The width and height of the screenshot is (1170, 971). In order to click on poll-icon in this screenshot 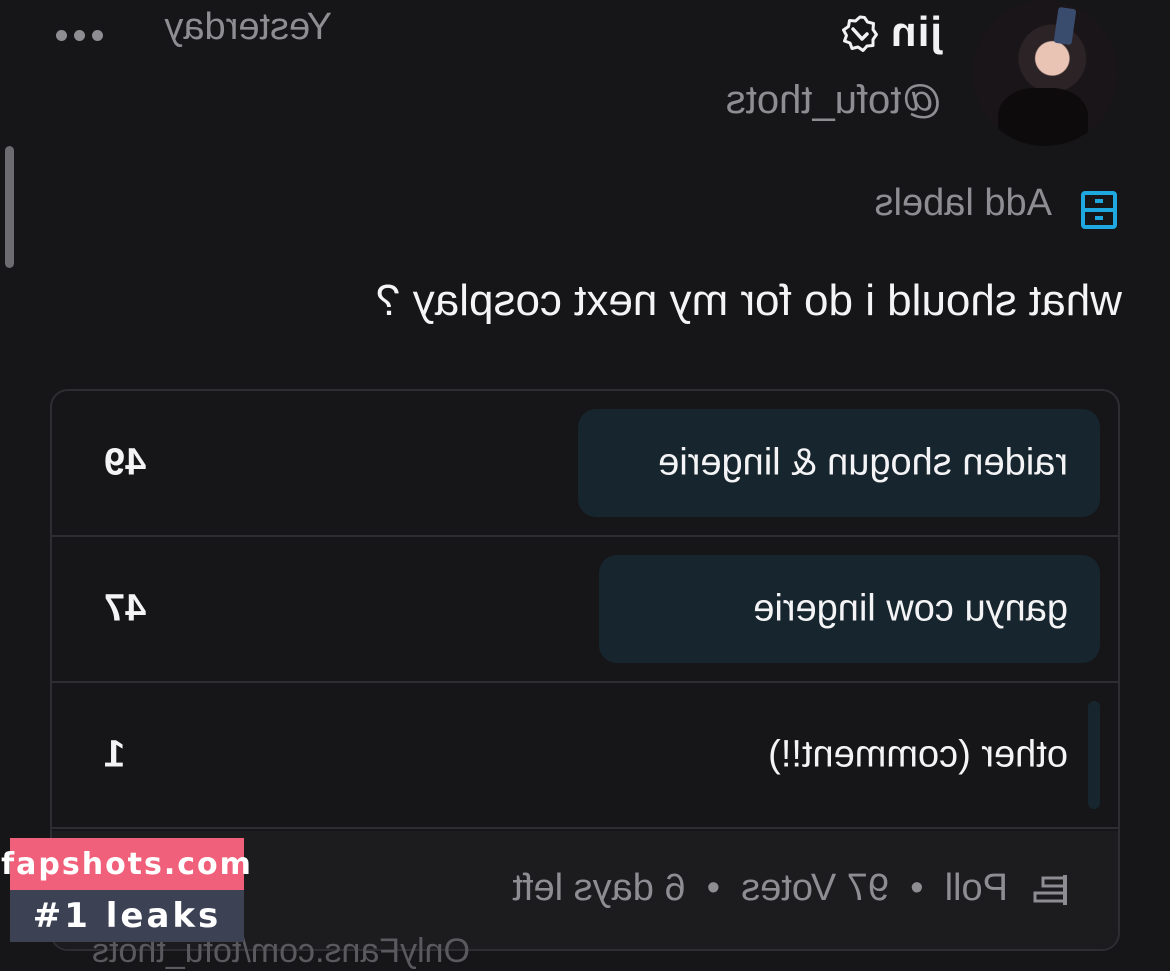, I will do `click(1050, 890)`.